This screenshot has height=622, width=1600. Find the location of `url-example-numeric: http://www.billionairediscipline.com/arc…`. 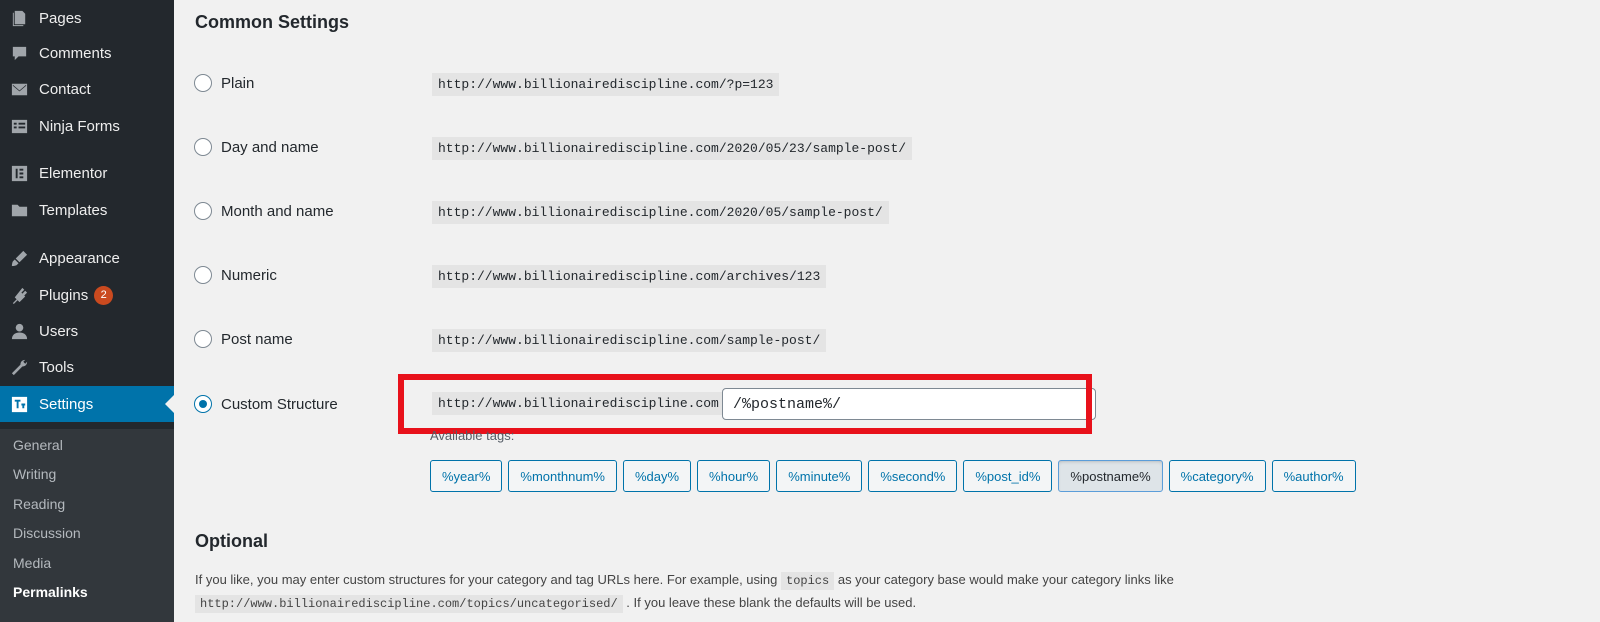

url-example-numeric: http://www.billionairediscipline.com/arc… is located at coordinates (629, 276).